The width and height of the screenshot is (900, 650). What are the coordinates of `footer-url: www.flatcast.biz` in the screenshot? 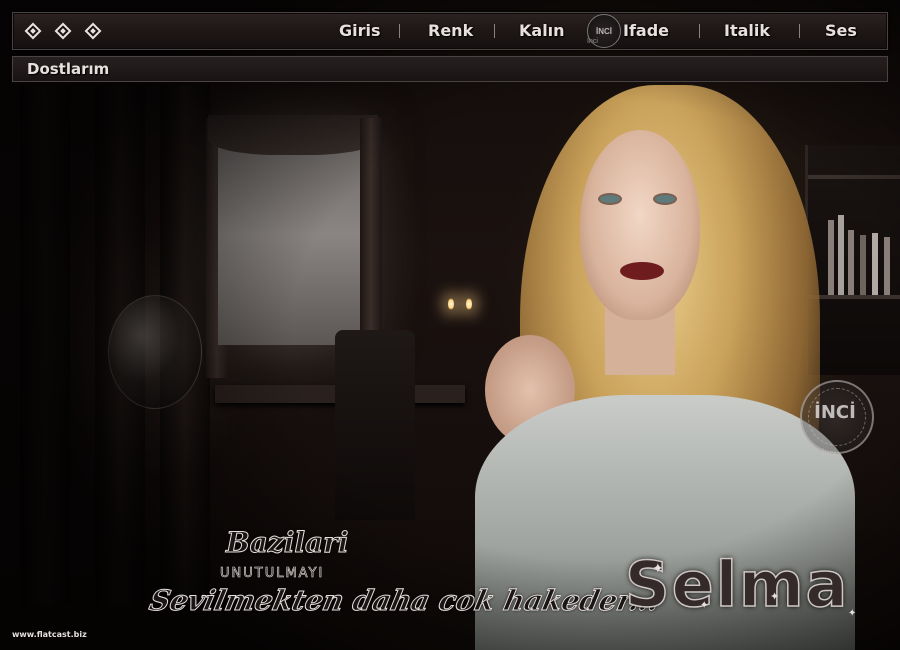 It's located at (49, 634).